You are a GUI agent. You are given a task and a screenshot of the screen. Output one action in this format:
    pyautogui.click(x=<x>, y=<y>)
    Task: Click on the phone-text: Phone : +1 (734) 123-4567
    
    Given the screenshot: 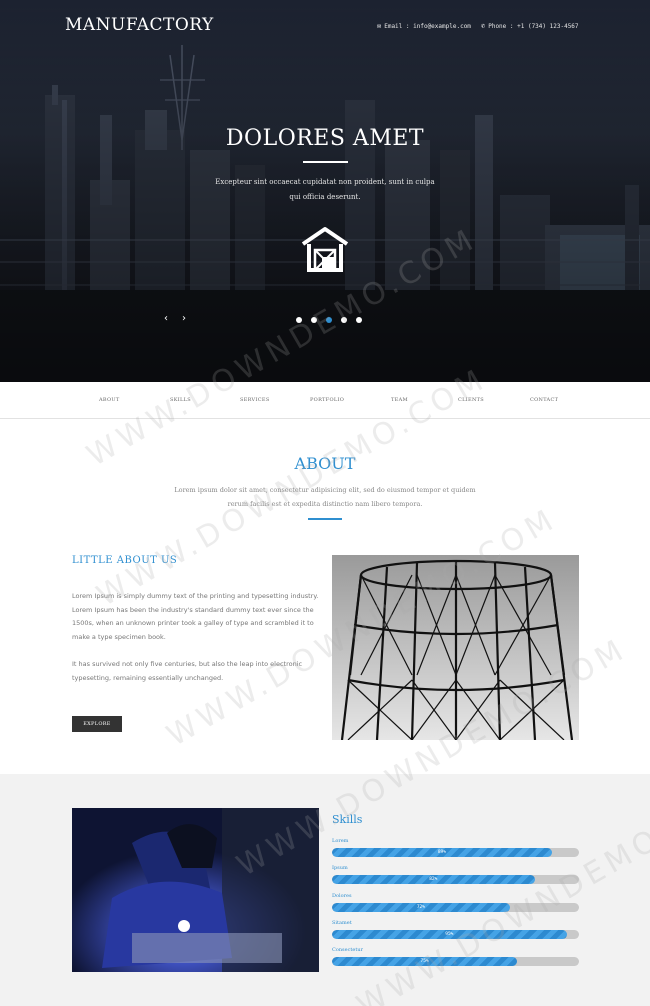 What is the action you would take?
    pyautogui.click(x=533, y=26)
    